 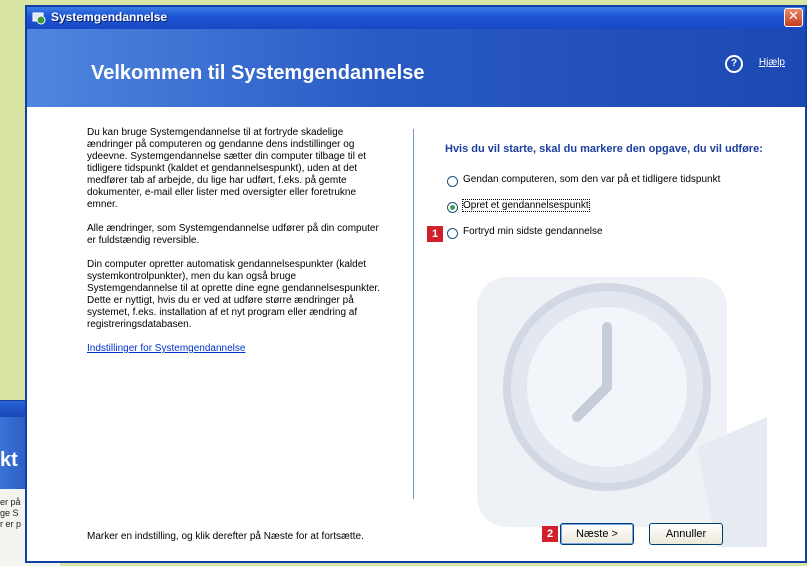 What do you see at coordinates (772, 62) in the screenshot?
I see `help-link: Hjælp` at bounding box center [772, 62].